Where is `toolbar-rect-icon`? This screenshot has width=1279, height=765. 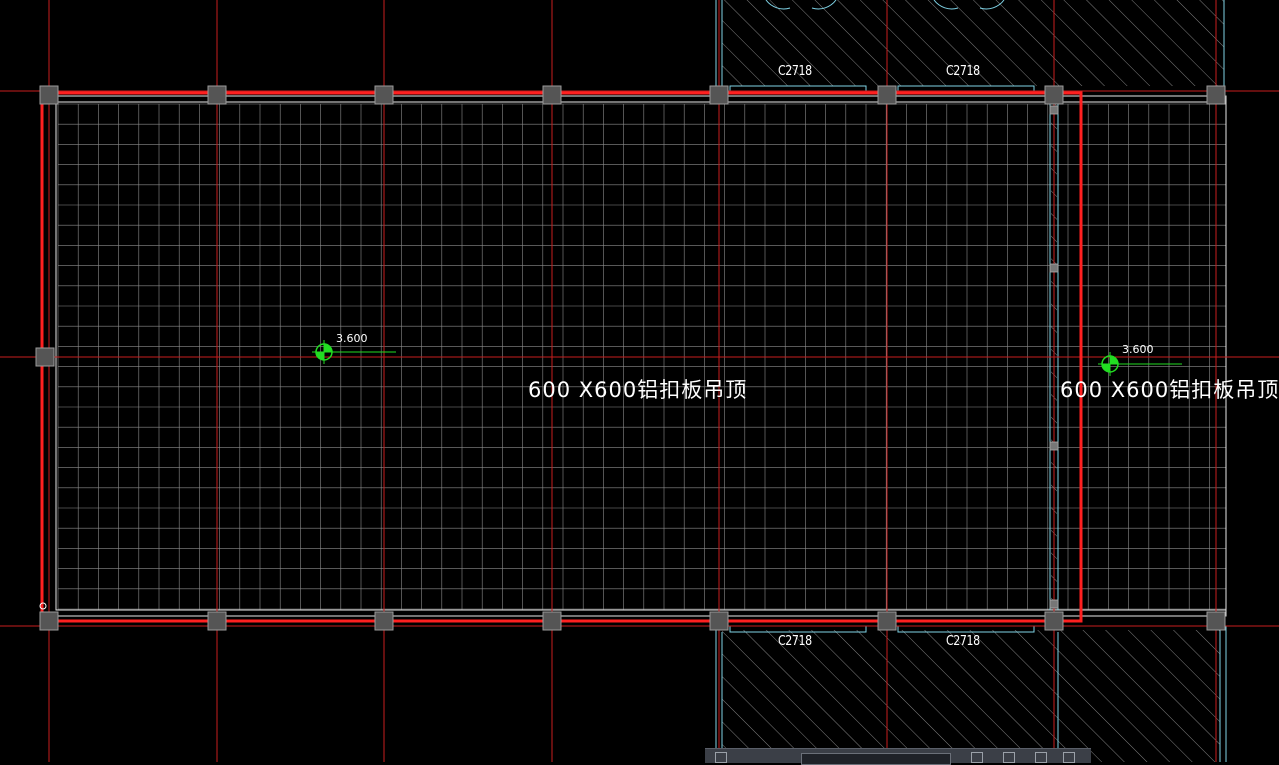 toolbar-rect-icon is located at coordinates (977, 757).